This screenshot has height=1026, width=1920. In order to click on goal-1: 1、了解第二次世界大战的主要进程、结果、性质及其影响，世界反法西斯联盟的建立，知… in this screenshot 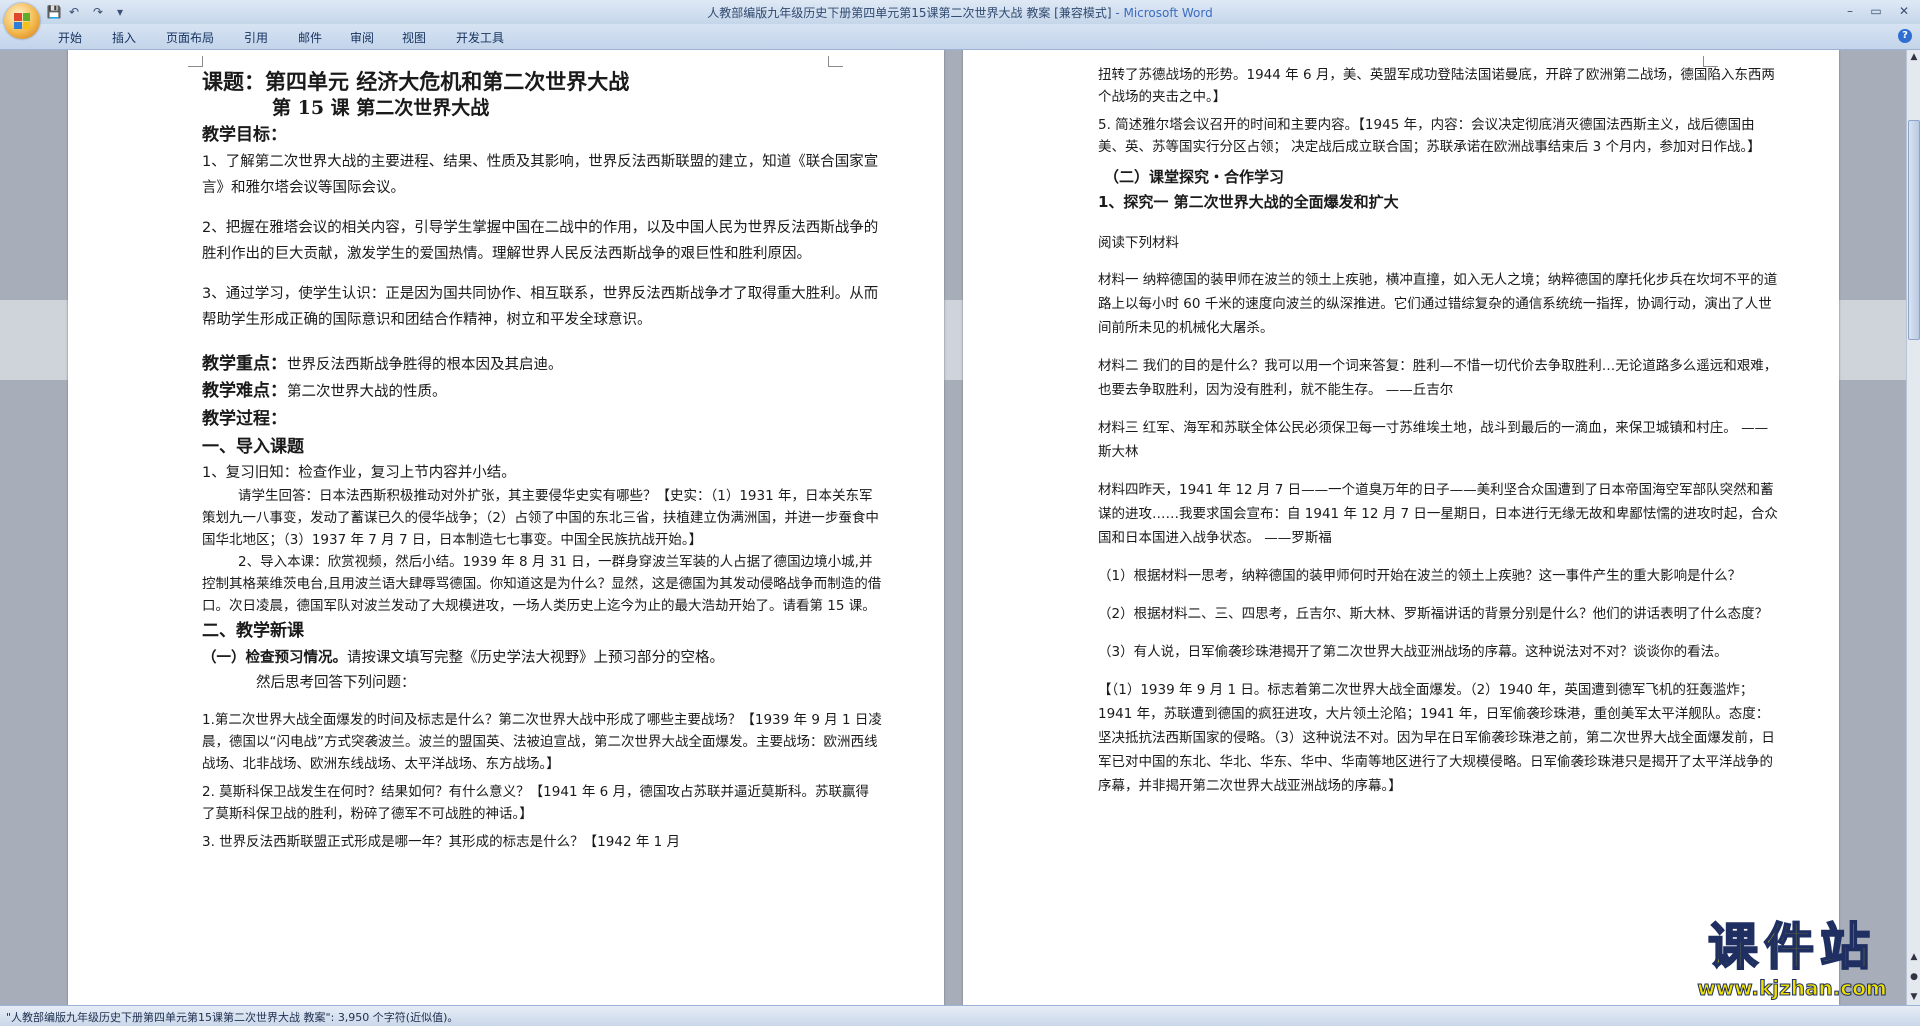, I will do `click(540, 175)`.